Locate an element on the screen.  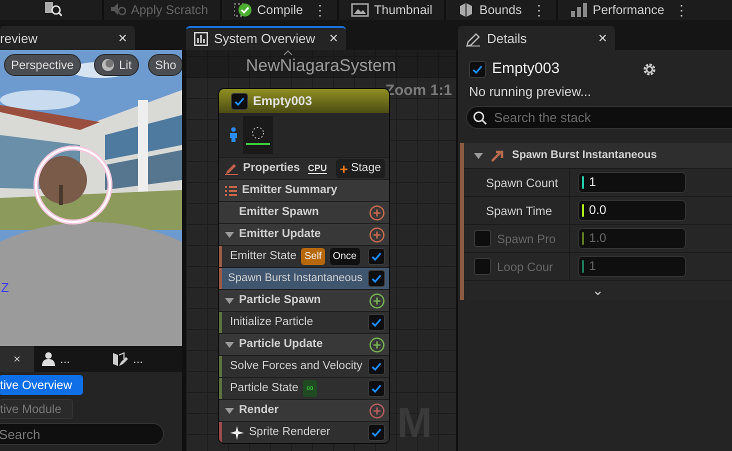
viewport-button: Perspective is located at coordinates (42, 65).